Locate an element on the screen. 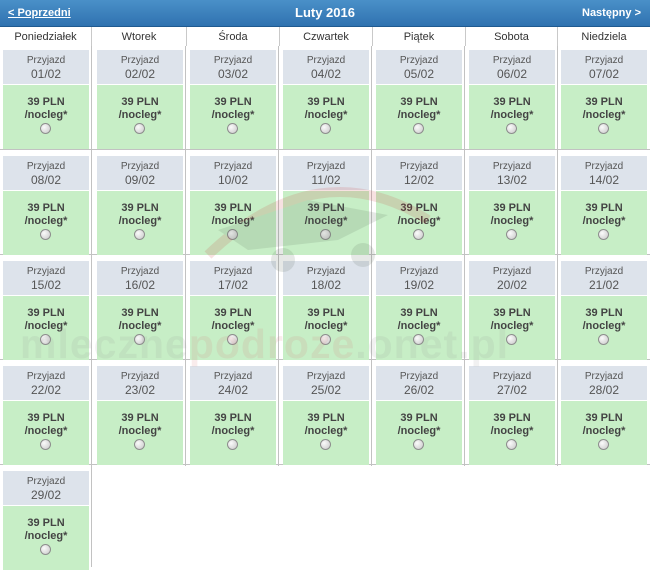 This screenshot has height=570, width=650. day-cell: Przyjazd 27/02 39 PLN/nocleg* is located at coordinates (512, 415).